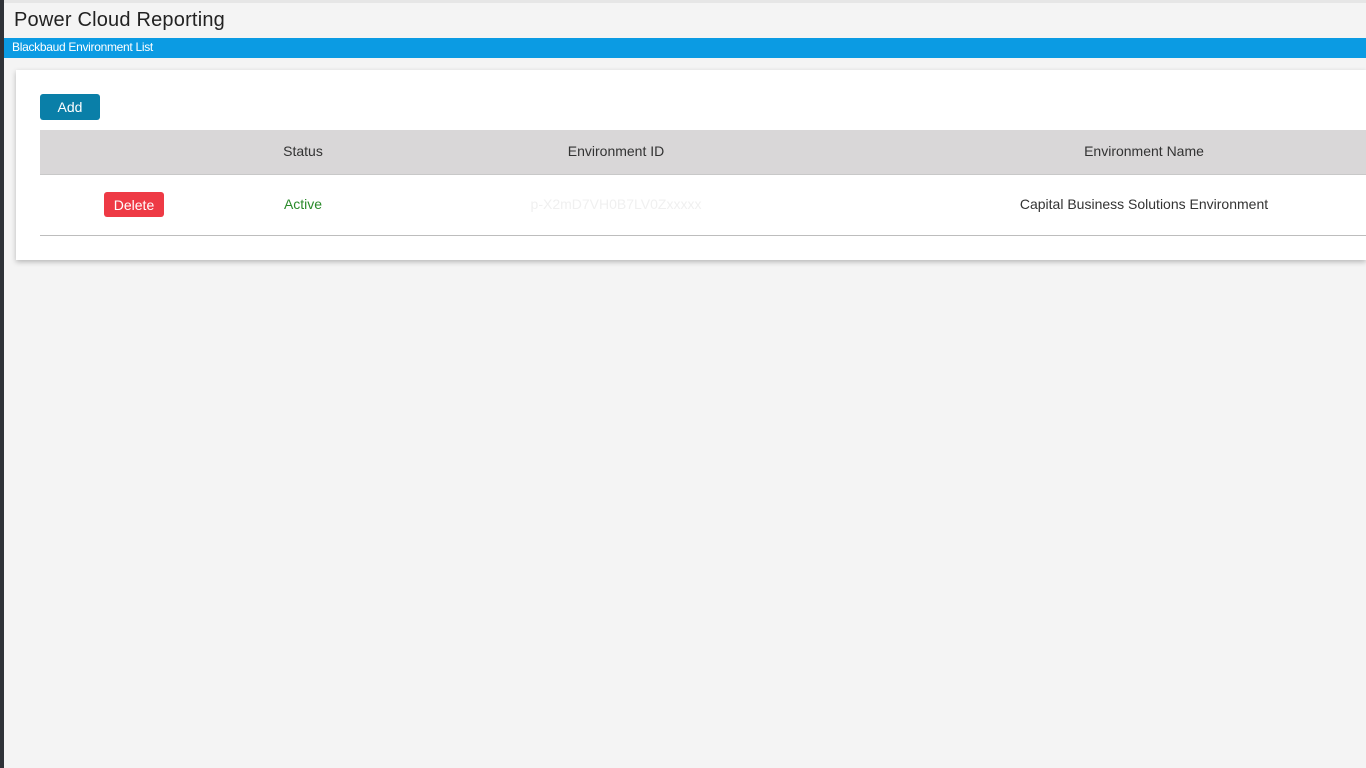 The height and width of the screenshot is (768, 1366). I want to click on breadcrumb-bar: Blackbaud Environment List, so click(685, 48).